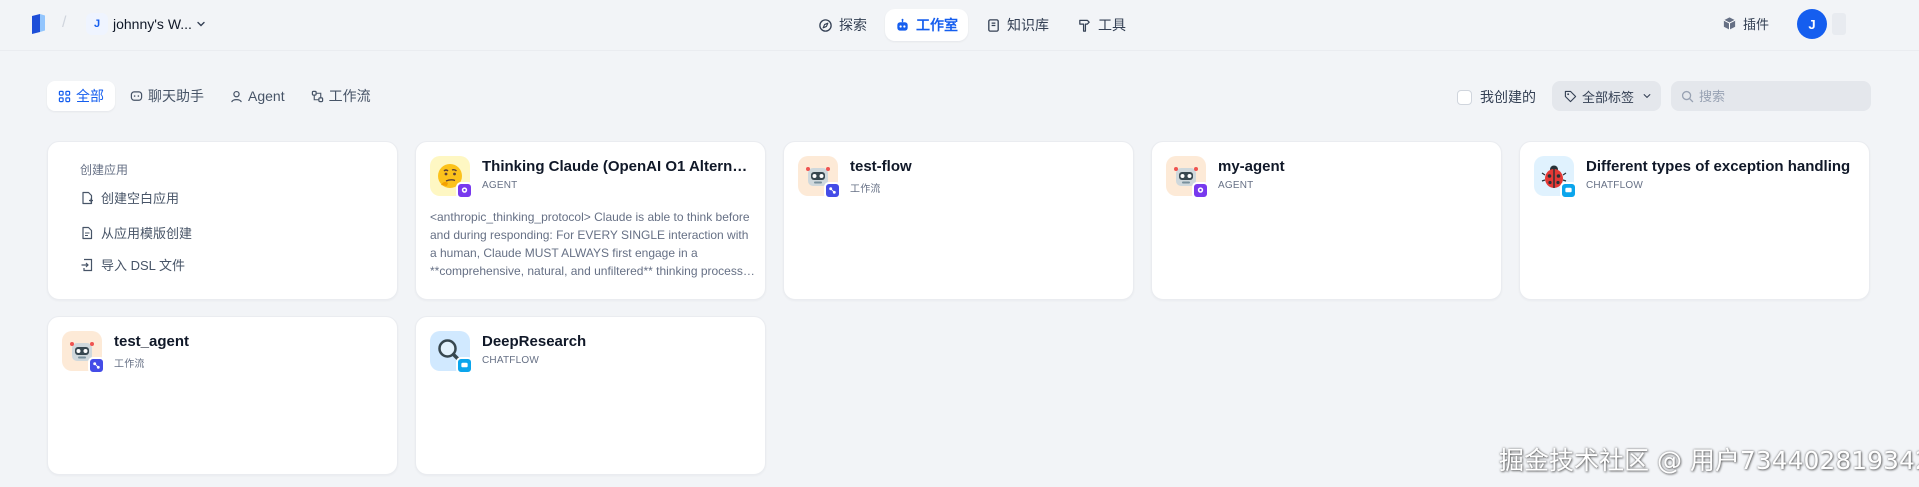 The image size is (1919, 487). What do you see at coordinates (1508, 97) in the screenshot?
I see `created-by-me-label: 我创建的` at bounding box center [1508, 97].